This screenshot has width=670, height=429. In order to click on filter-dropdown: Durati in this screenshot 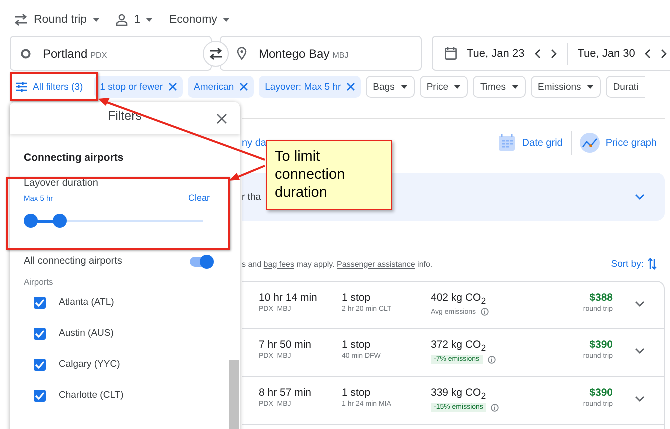, I will do `click(625, 87)`.